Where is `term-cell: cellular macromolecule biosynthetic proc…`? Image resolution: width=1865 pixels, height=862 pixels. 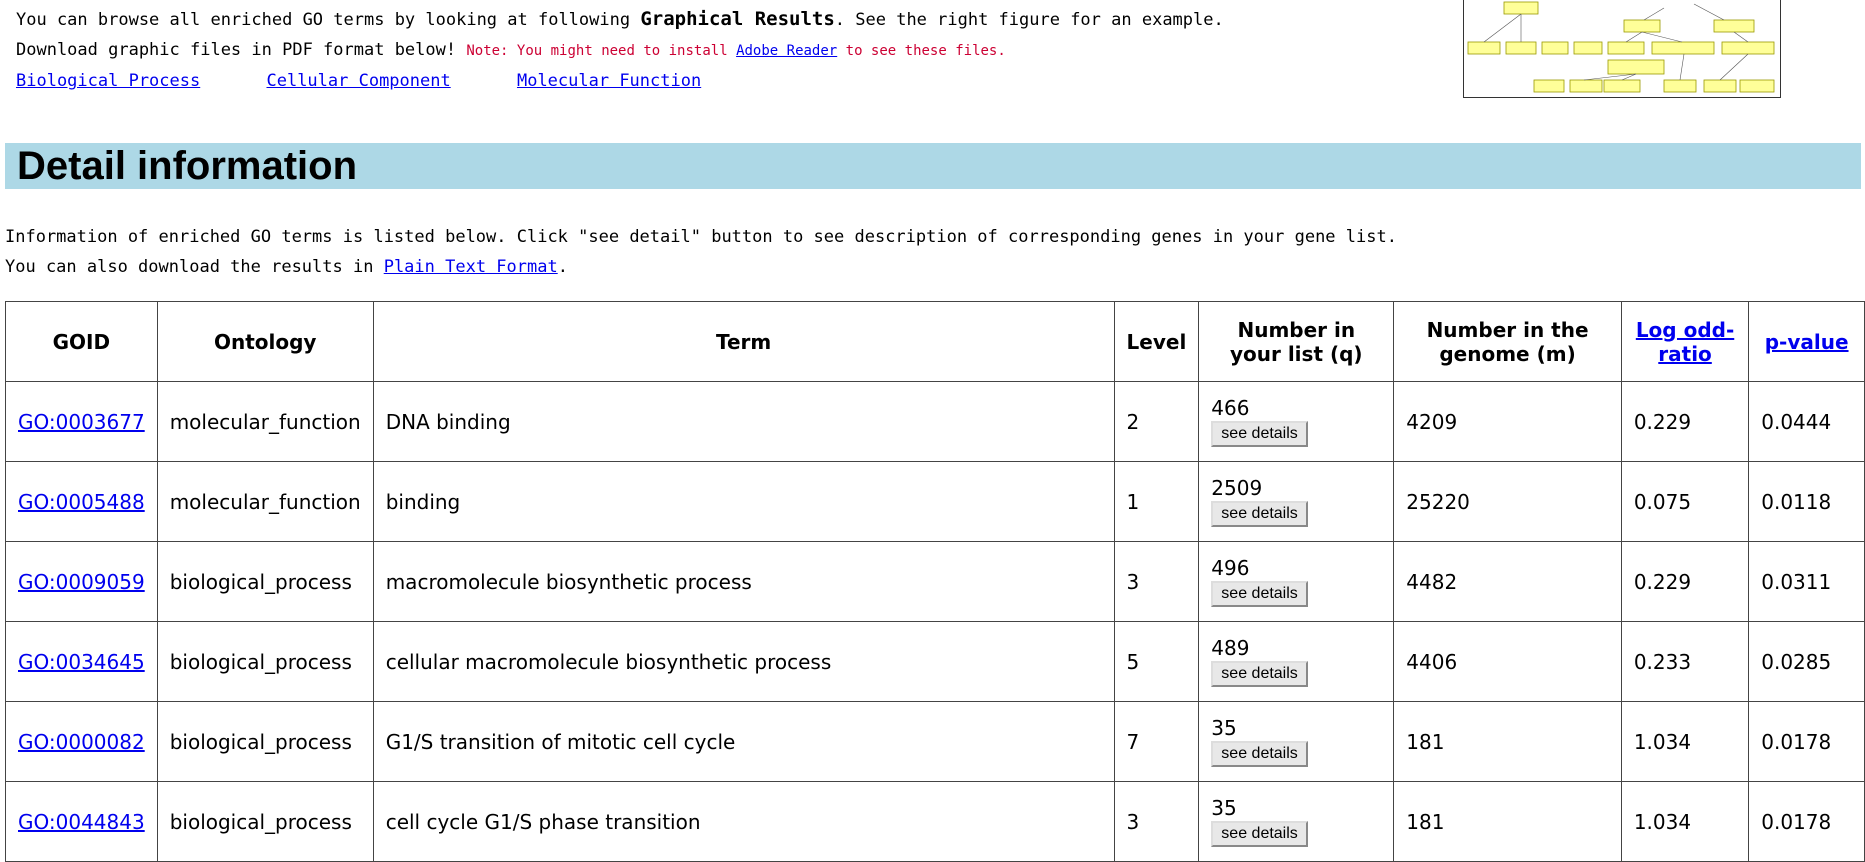 term-cell: cellular macromolecule biosynthetic proc… is located at coordinates (743, 661).